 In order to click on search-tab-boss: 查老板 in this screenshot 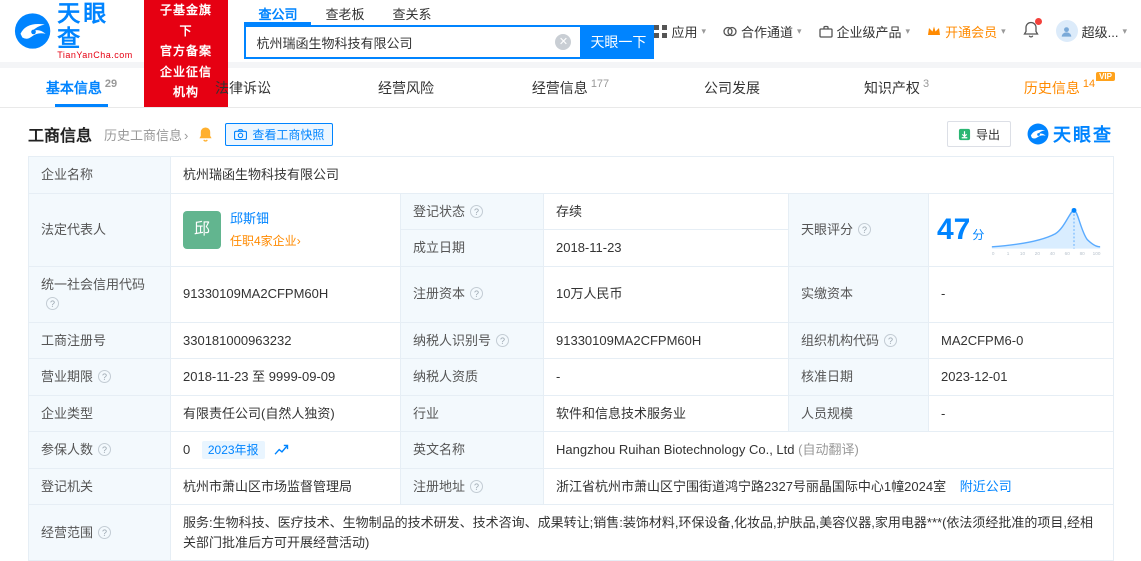, I will do `click(344, 14)`.